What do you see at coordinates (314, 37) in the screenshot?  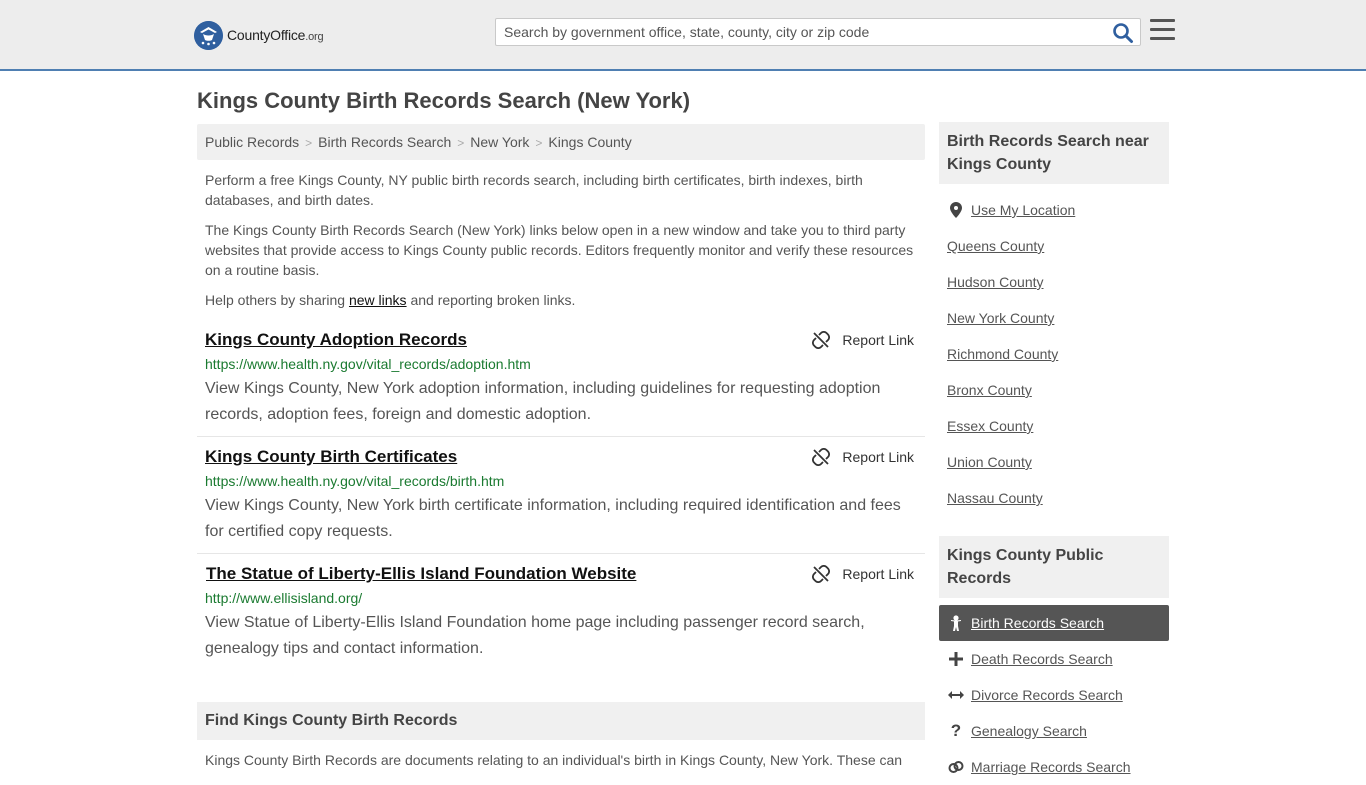 I see `logo-text-tld: .org` at bounding box center [314, 37].